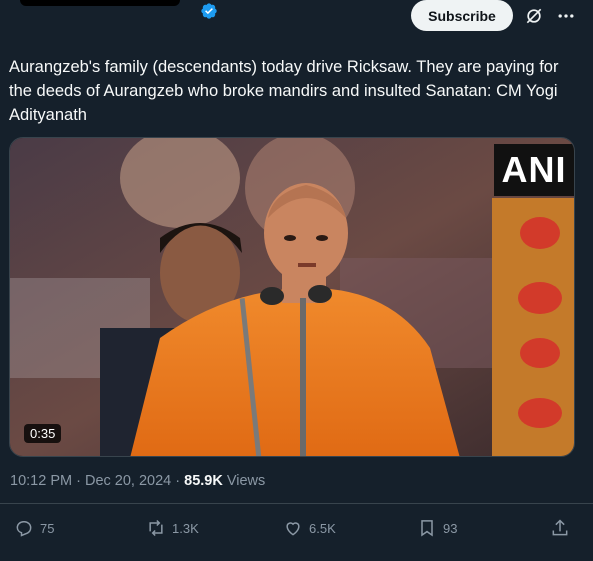 This screenshot has width=593, height=561. I want to click on reply-count: 75, so click(47, 528).